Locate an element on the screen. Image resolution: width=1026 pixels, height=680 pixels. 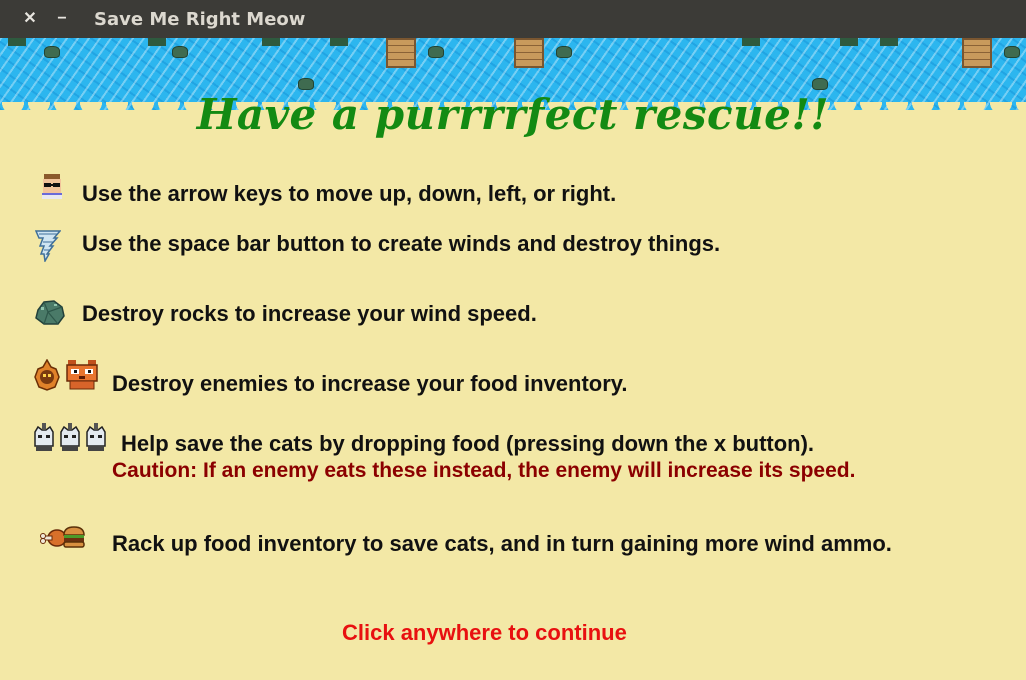
window-title: Save Me Right Meow is located at coordinates (200, 19).